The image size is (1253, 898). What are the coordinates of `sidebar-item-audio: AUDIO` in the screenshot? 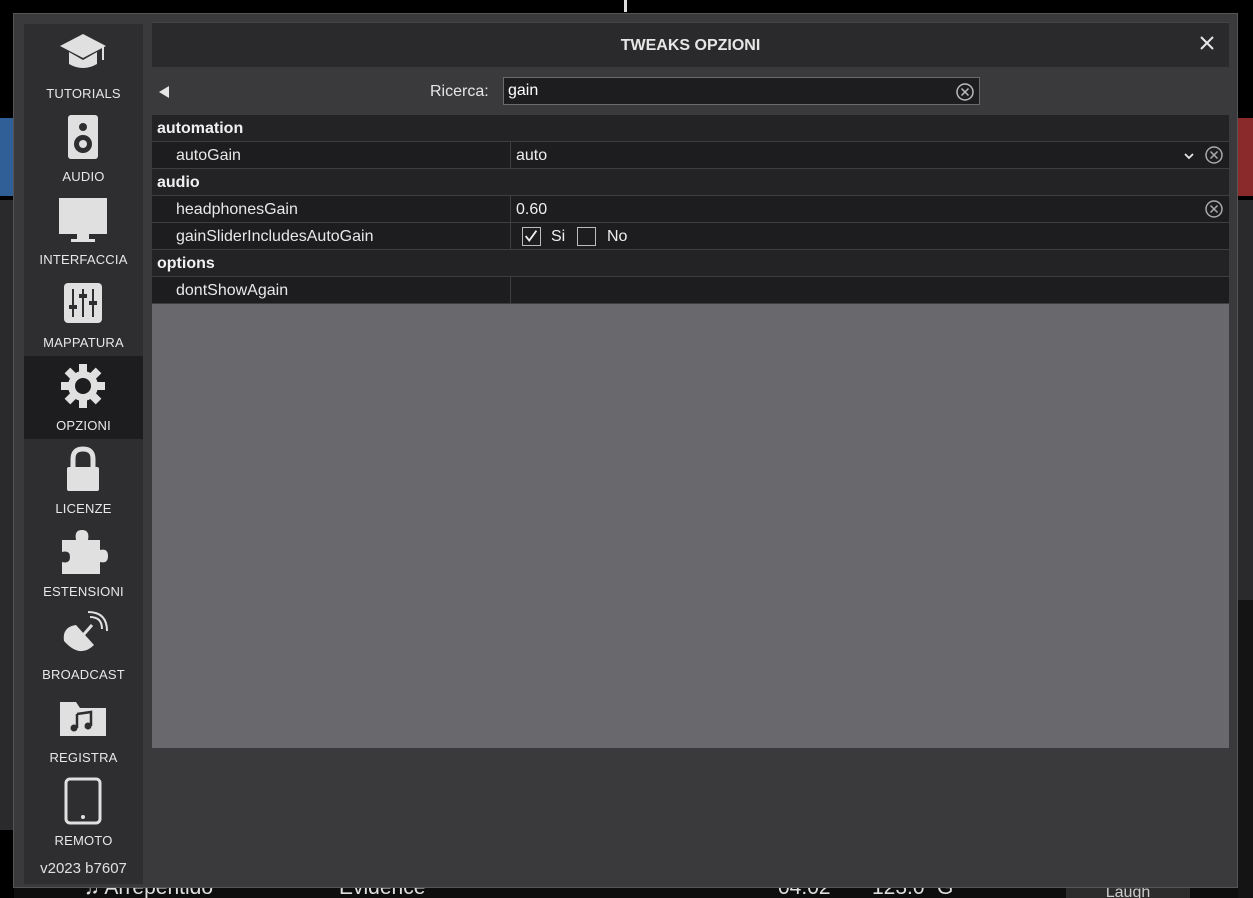 It's located at (83, 148).